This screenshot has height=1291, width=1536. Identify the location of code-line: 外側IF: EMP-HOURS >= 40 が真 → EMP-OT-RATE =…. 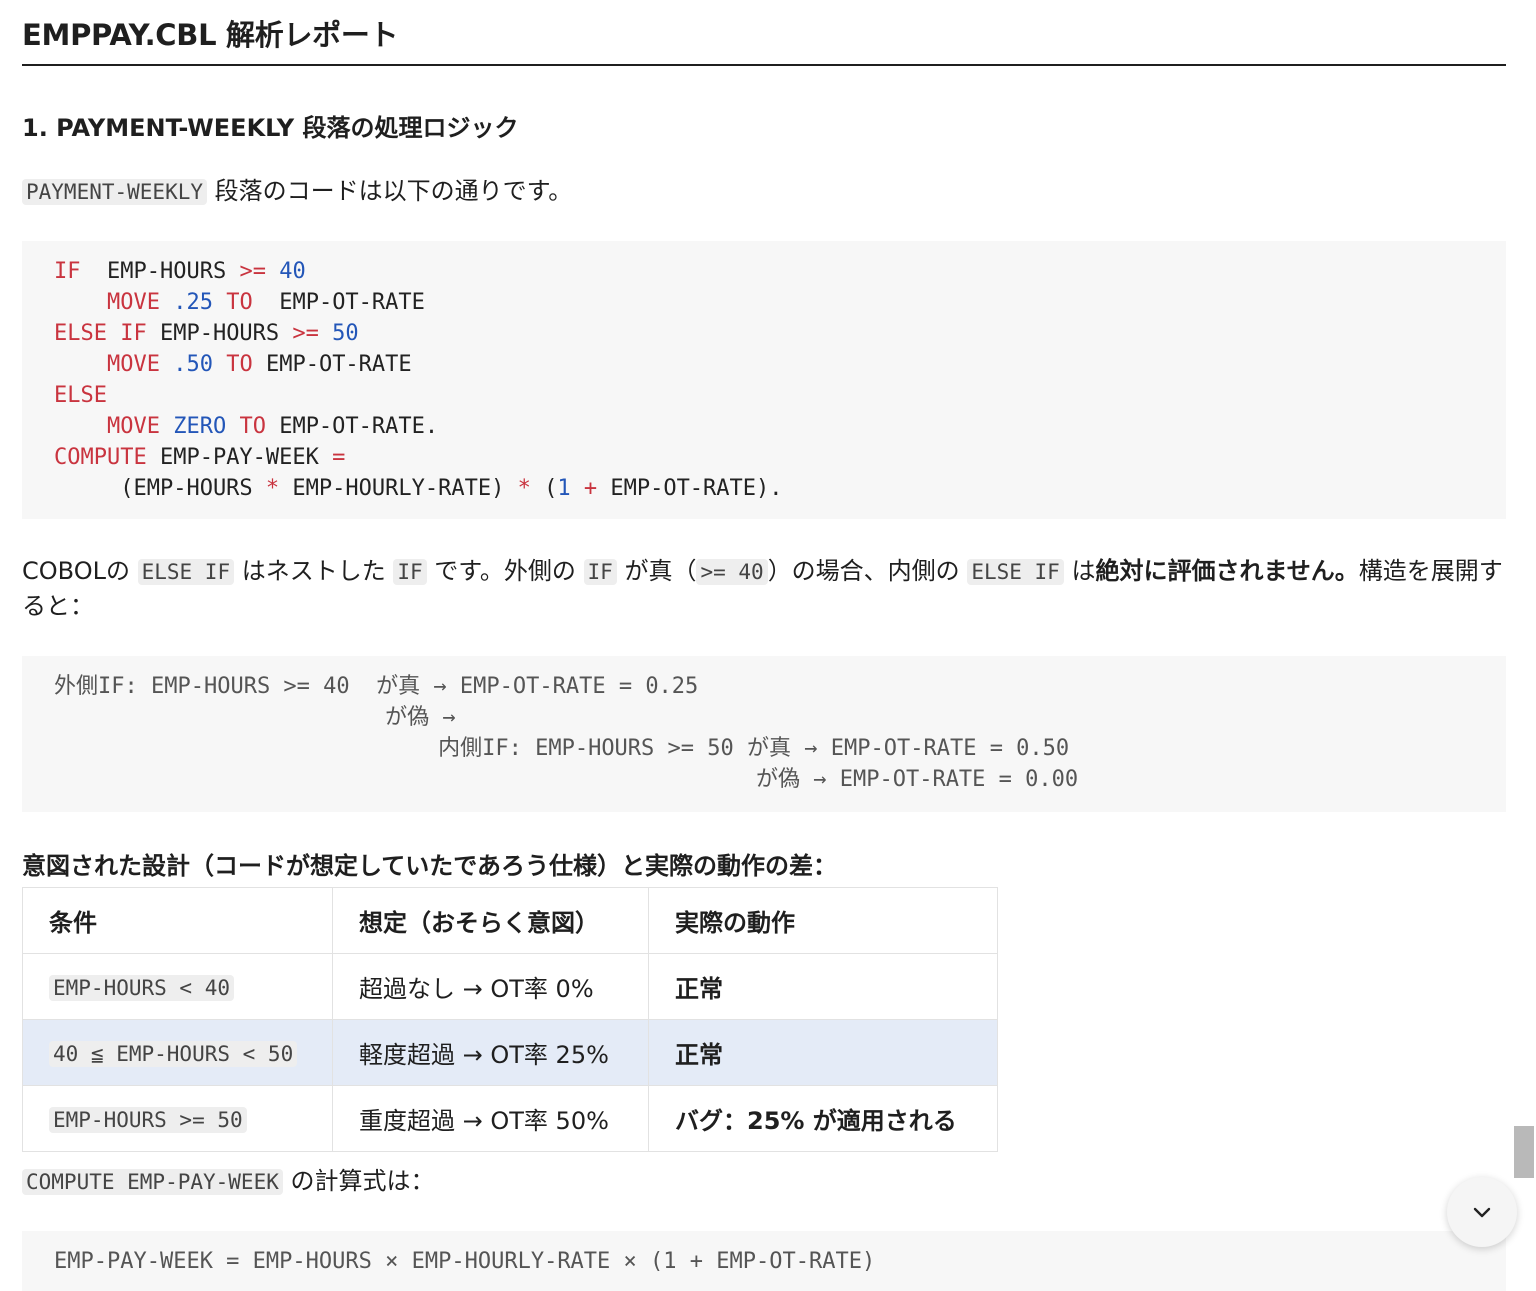
(376, 686).